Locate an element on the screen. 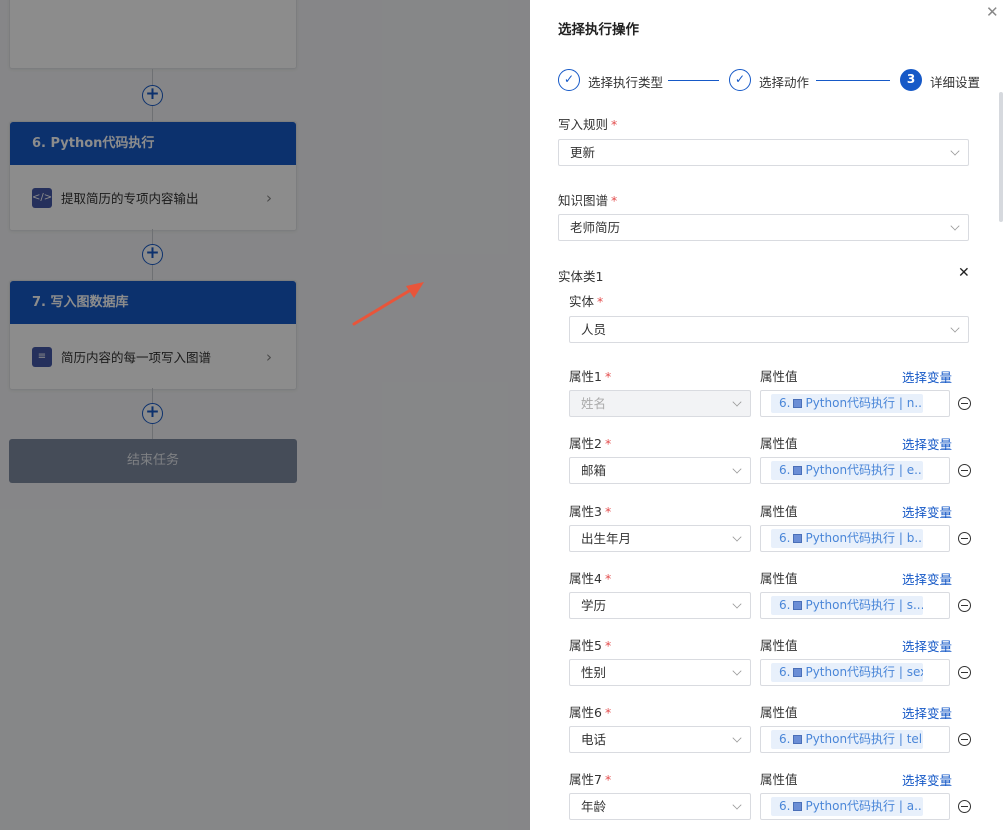 The image size is (1003, 830). write-rule-label: 写入规则 * is located at coordinates (588, 124).